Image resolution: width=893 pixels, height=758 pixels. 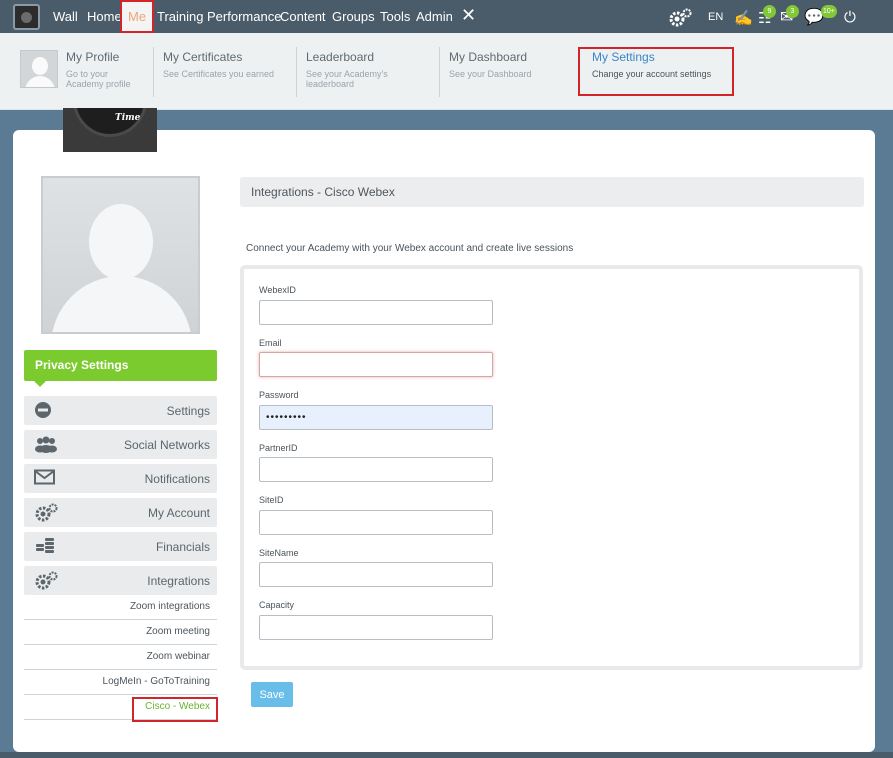 What do you see at coordinates (340, 57) in the screenshot?
I see `menu-leaderboard-title: Leaderboard` at bounding box center [340, 57].